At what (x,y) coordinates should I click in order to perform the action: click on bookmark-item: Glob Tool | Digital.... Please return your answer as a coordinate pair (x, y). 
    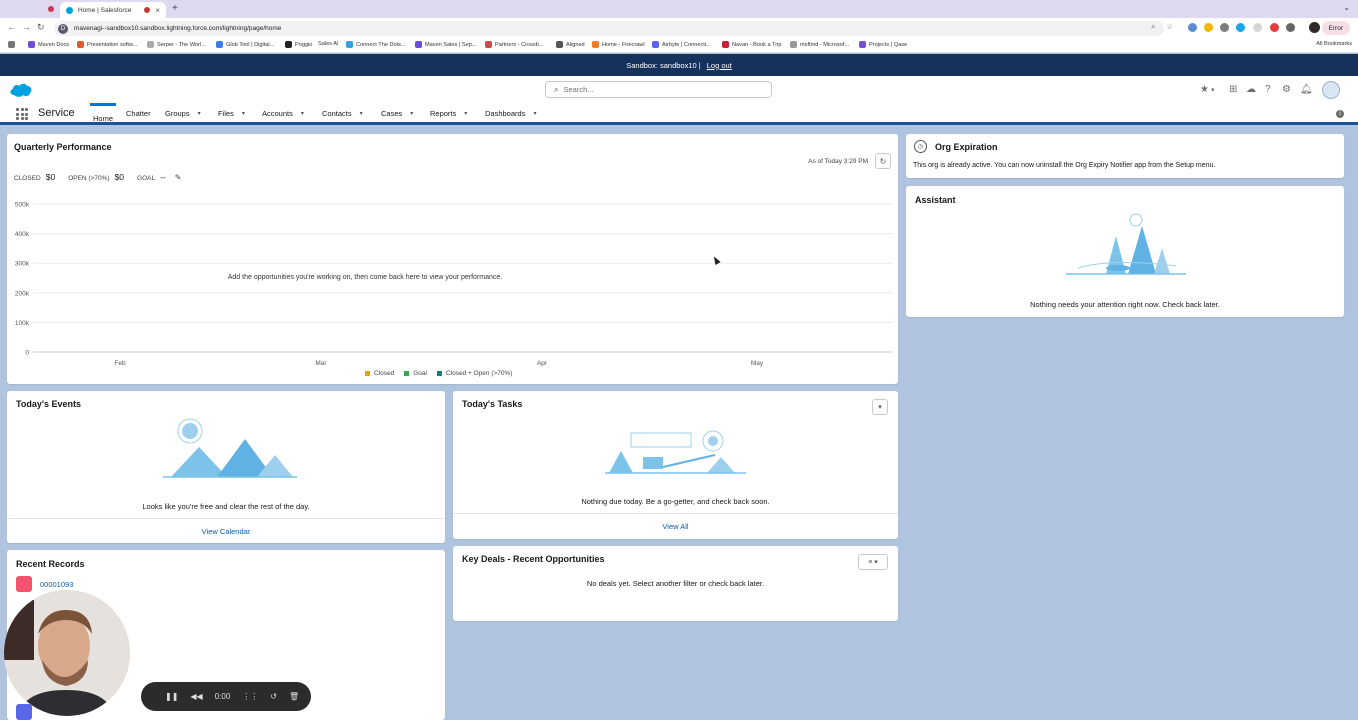
    Looking at the image, I should click on (245, 44).